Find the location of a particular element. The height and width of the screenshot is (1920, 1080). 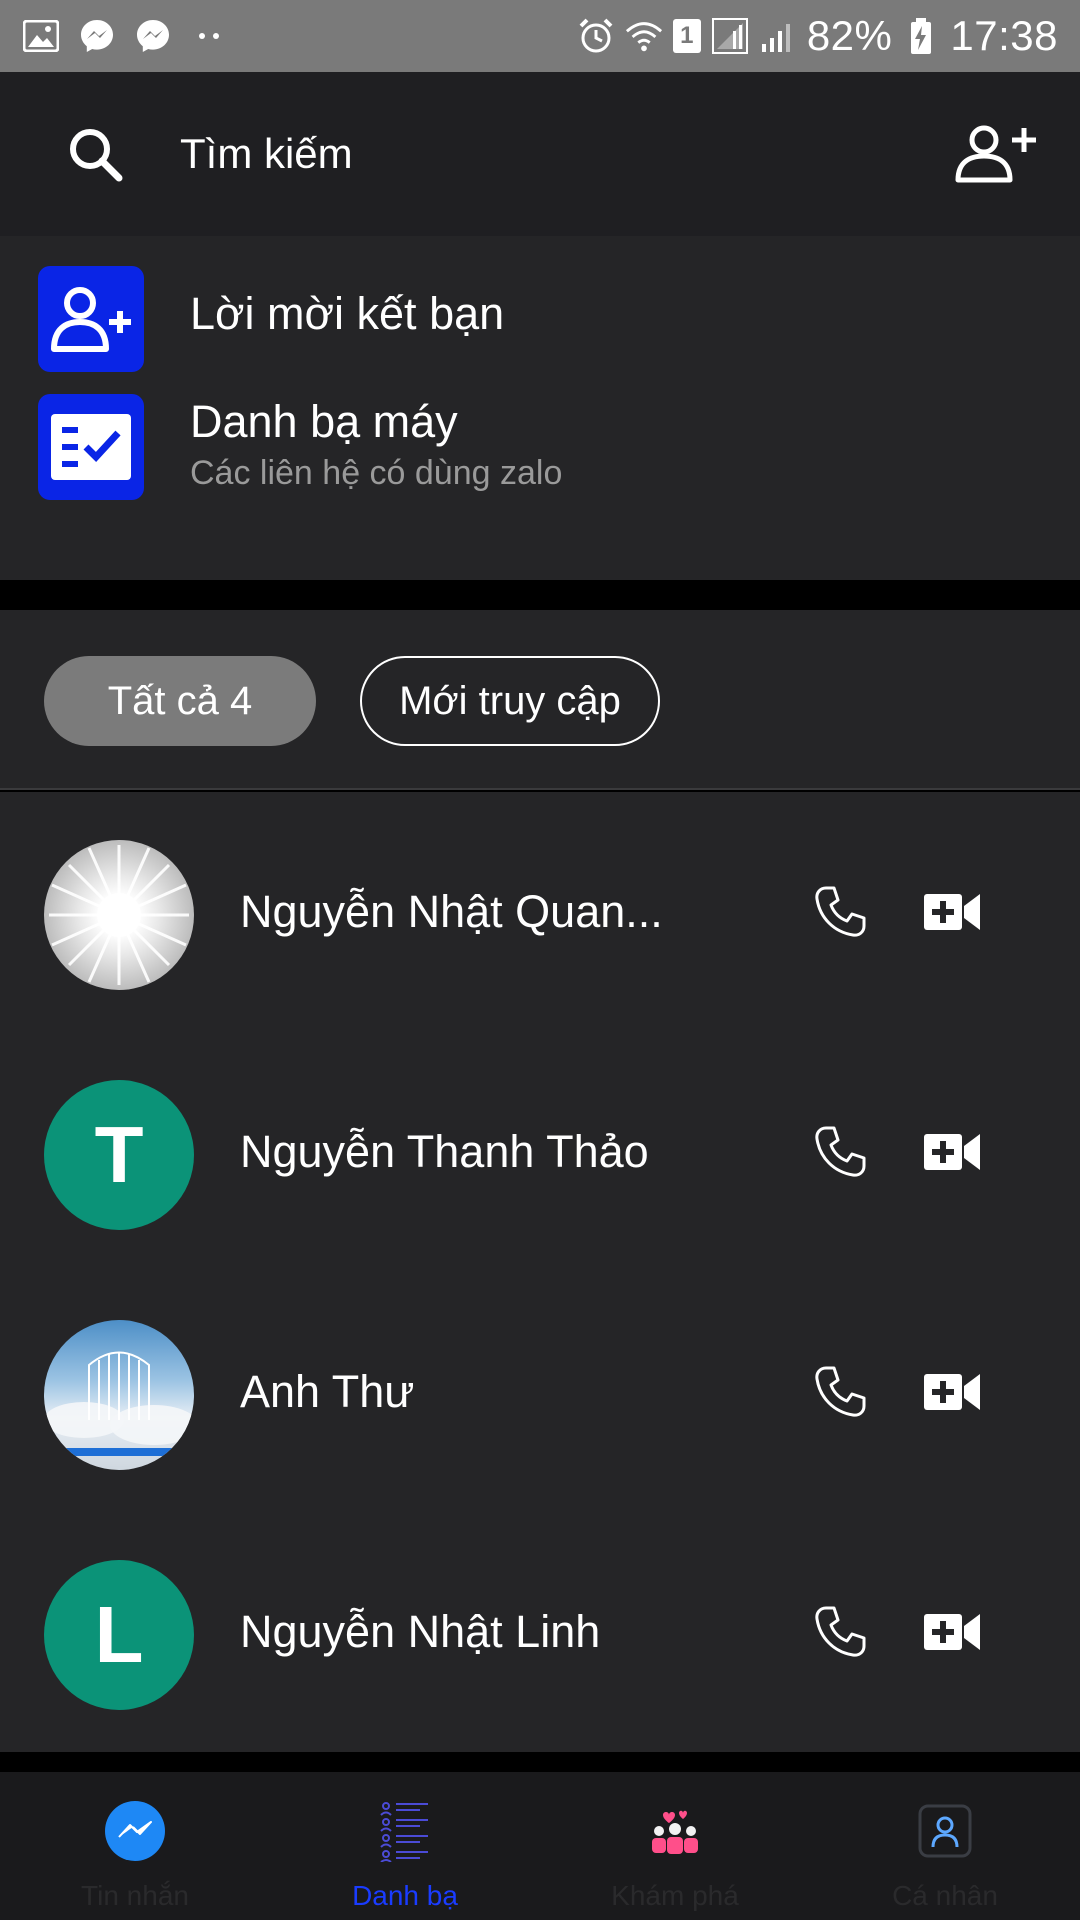

friend-requests-label: Lời mời kết bạn is located at coordinates (347, 313).